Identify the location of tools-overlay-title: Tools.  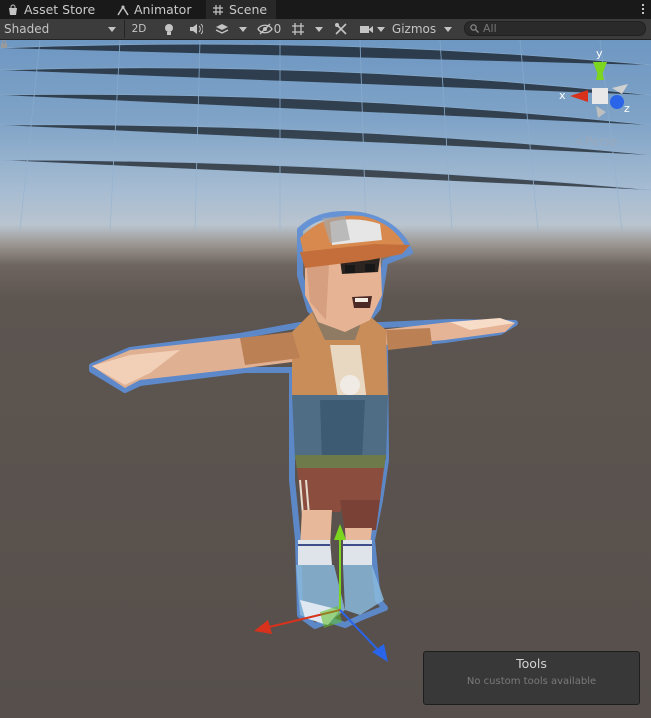
(531, 663).